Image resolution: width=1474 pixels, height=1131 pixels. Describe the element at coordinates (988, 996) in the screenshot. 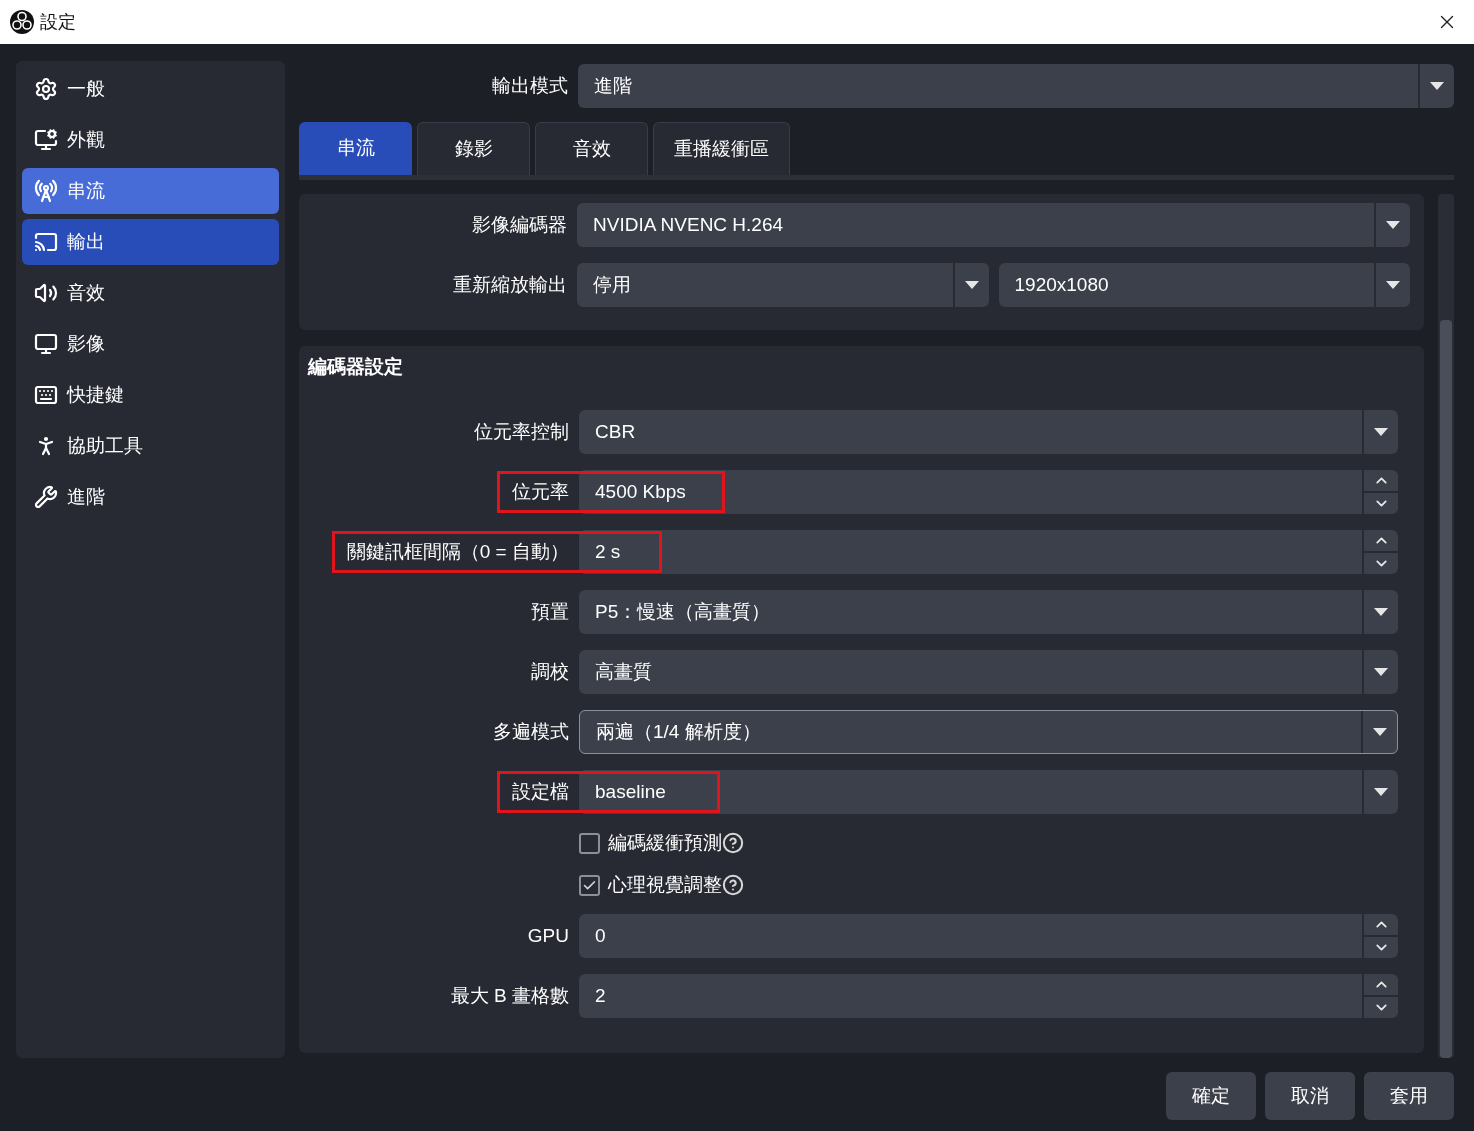

I see `spin-box: 2` at that location.